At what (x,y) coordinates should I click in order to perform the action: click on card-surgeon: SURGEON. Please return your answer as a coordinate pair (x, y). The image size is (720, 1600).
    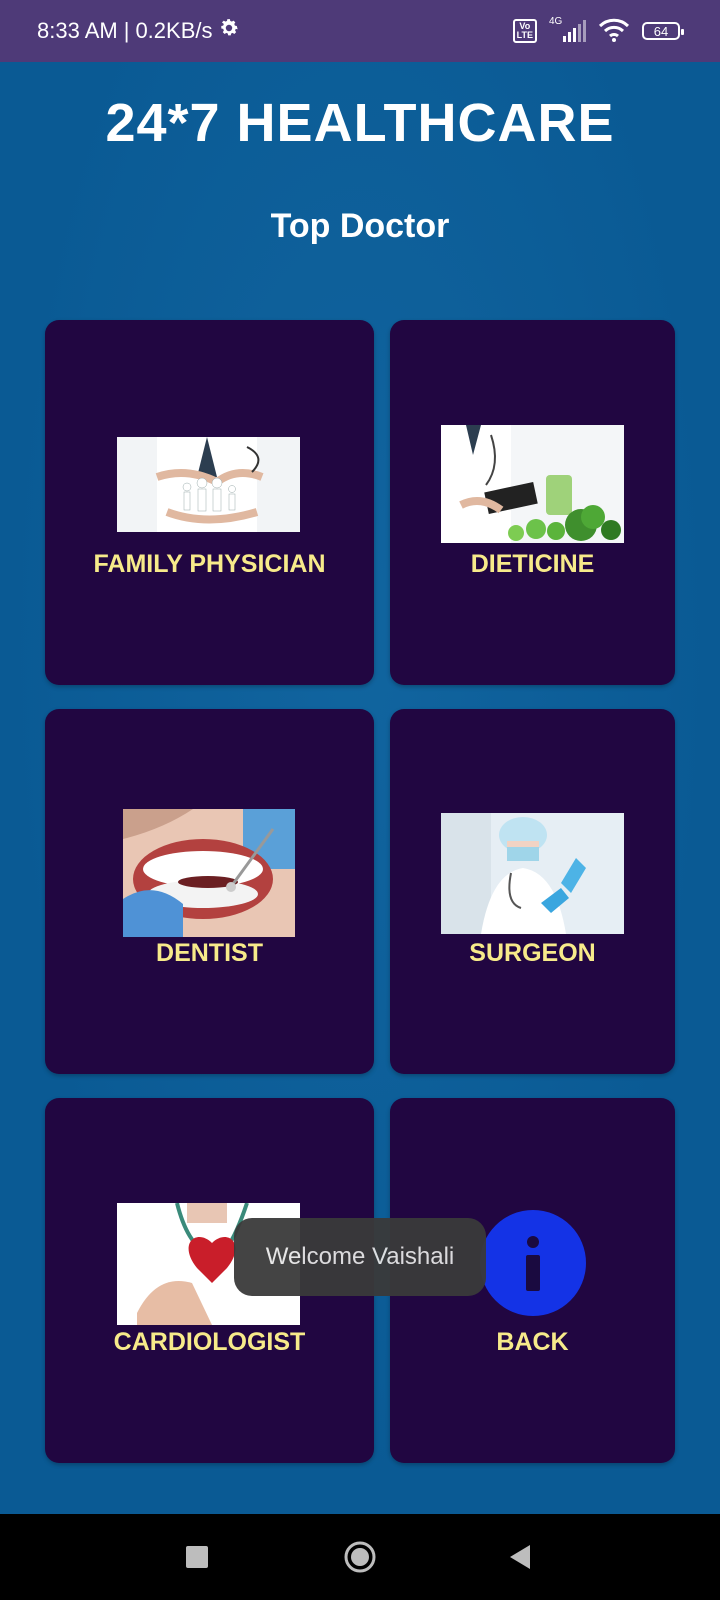
    Looking at the image, I should click on (532, 891).